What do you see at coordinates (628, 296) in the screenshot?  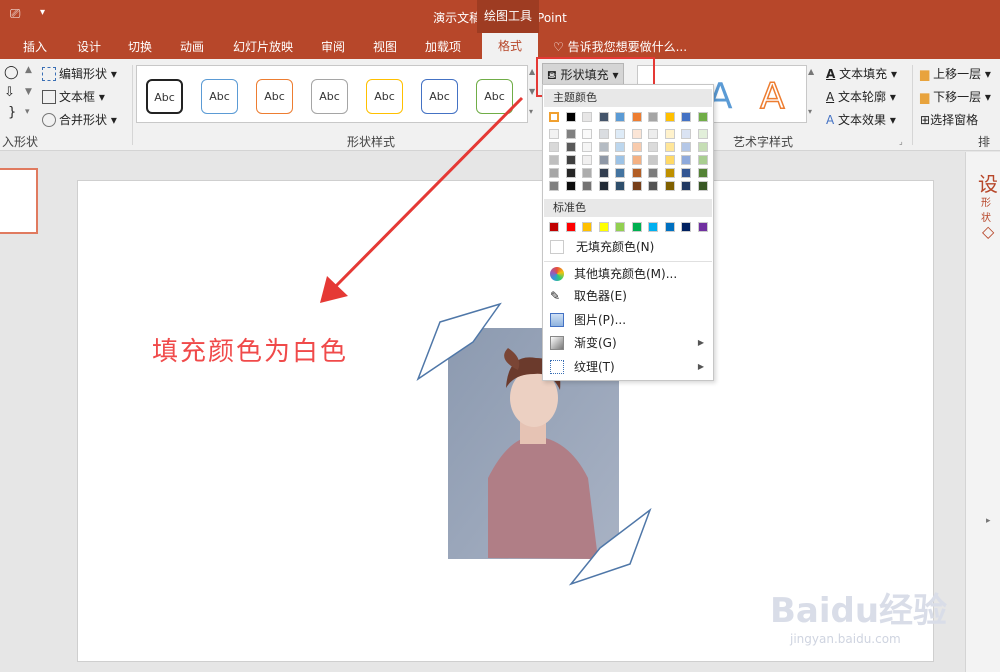 I see `eyedropper-item: ✎ 取色器(E)` at bounding box center [628, 296].